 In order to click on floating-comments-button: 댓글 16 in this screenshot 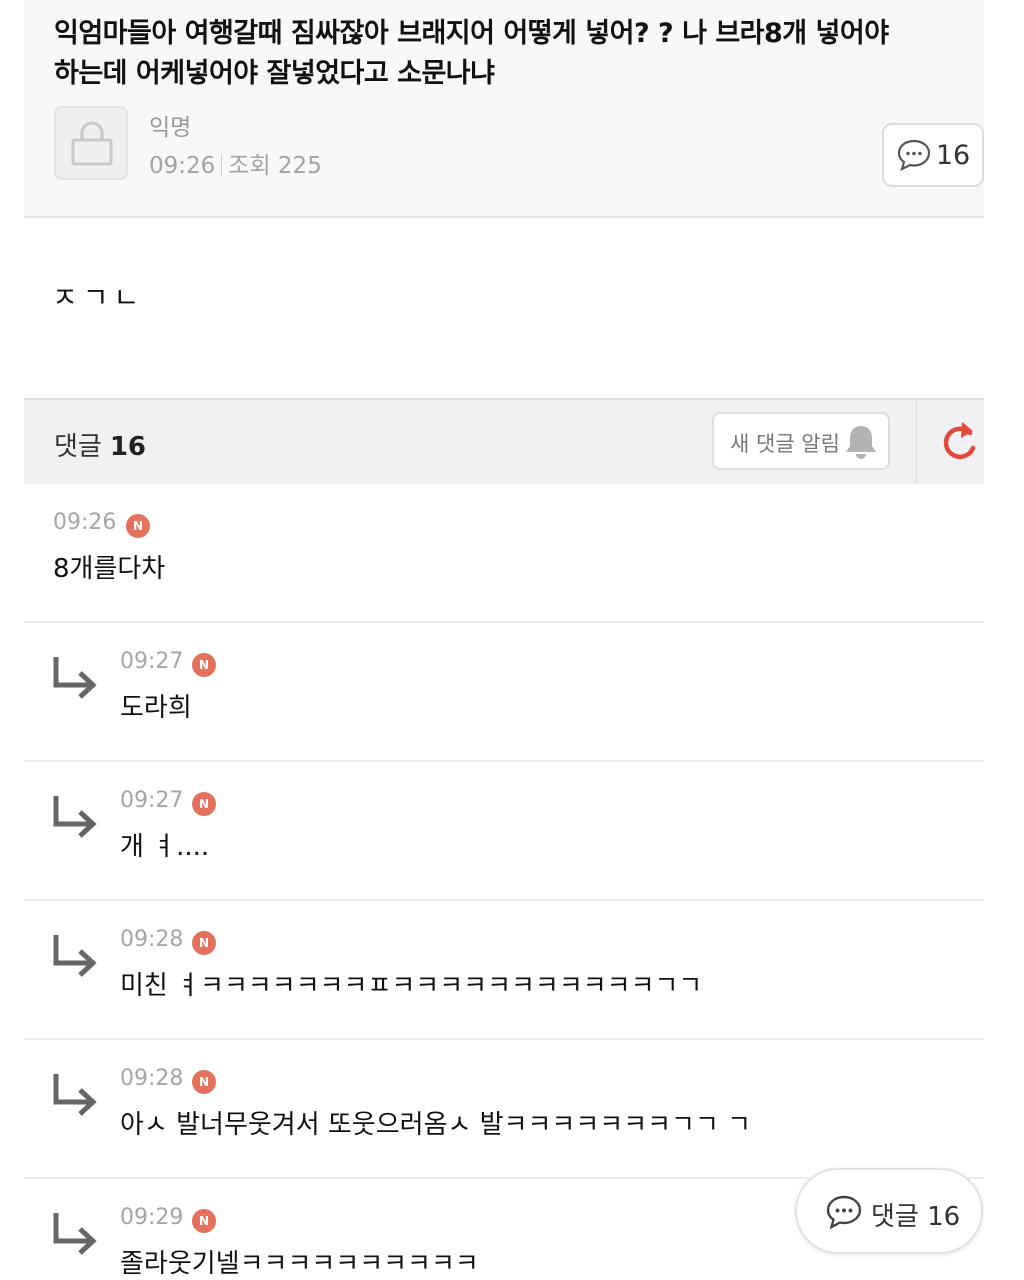, I will do `click(889, 1211)`.